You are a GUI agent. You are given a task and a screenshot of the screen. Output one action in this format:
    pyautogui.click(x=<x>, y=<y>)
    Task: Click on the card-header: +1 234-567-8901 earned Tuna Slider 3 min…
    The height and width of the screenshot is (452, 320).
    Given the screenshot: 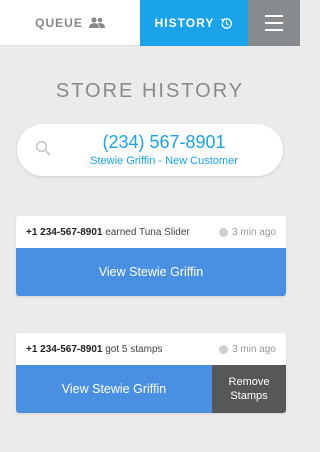 What is the action you would take?
    pyautogui.click(x=151, y=232)
    